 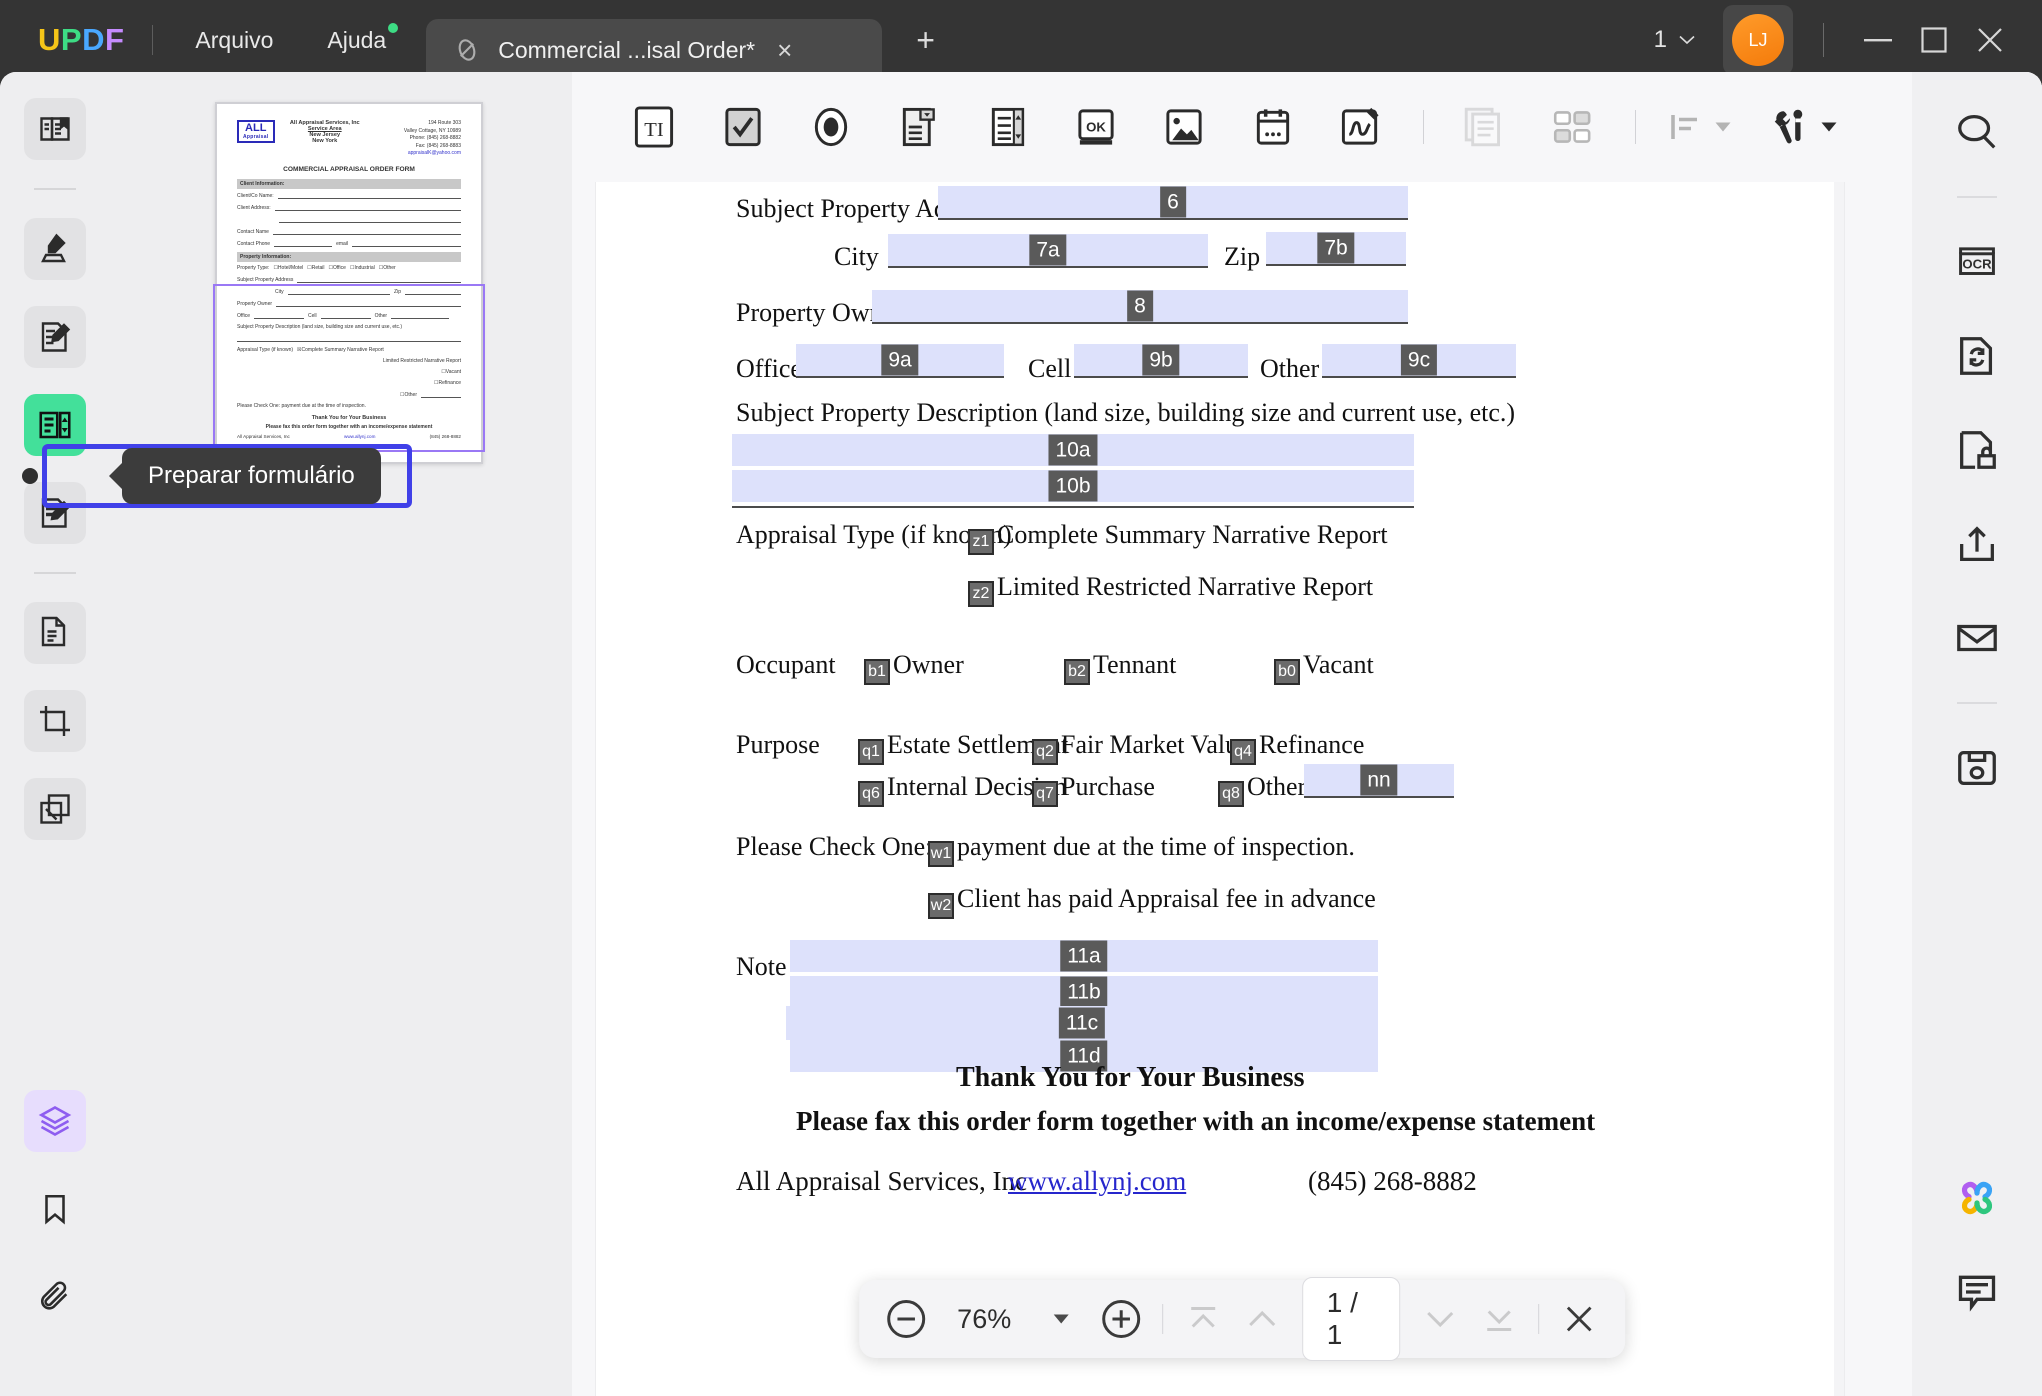 I want to click on zoom-preset-dropdown, so click(x=1060, y=1319).